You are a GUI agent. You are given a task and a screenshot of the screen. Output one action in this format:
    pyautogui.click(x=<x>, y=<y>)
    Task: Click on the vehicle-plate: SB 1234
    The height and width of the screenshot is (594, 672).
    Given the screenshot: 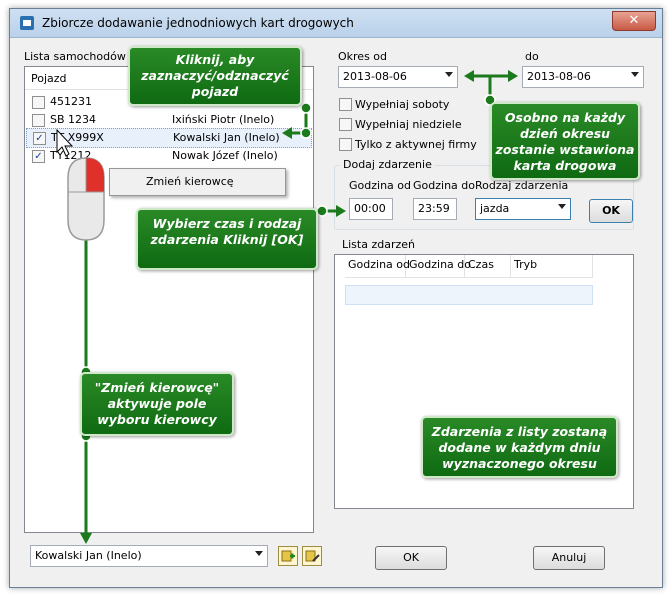 What is the action you would take?
    pyautogui.click(x=73, y=119)
    